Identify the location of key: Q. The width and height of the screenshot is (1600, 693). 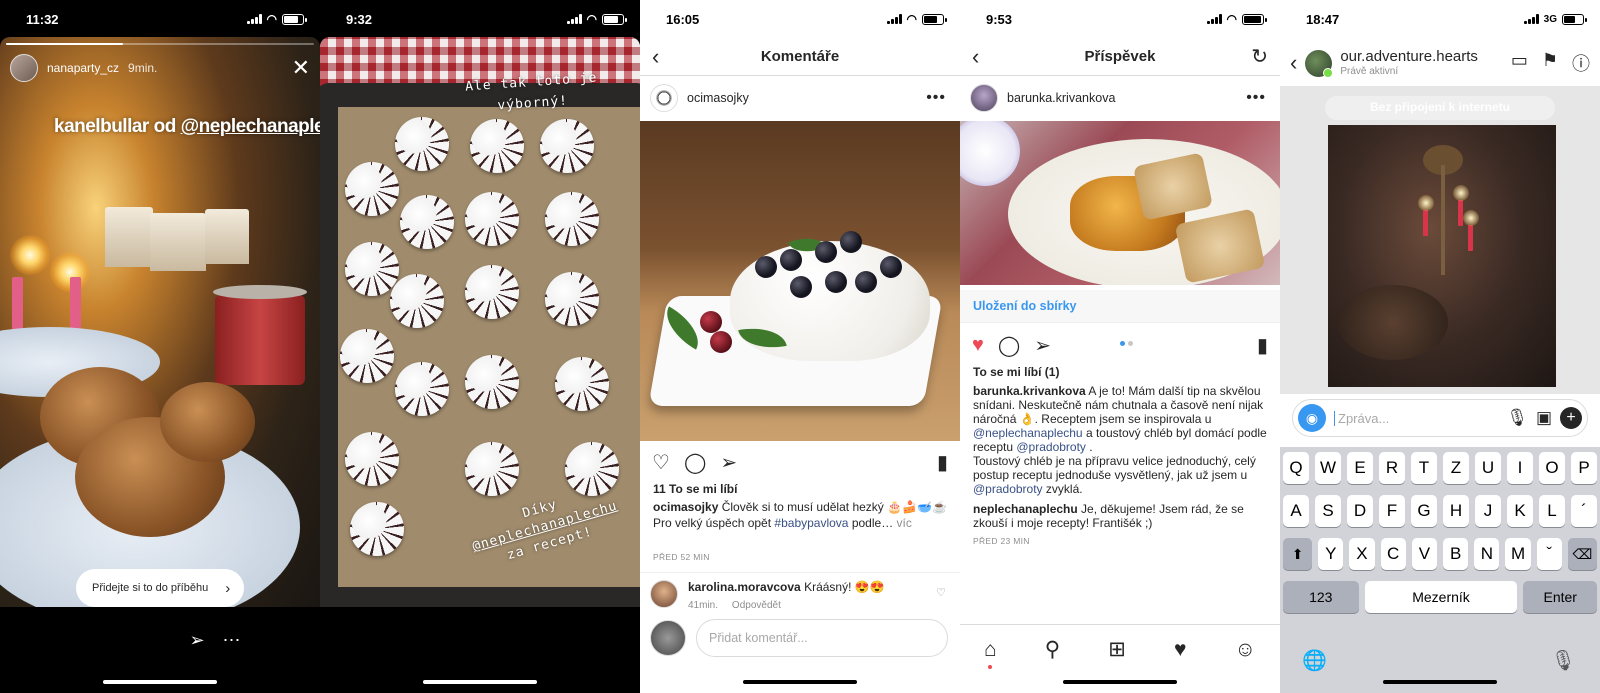
(1296, 468).